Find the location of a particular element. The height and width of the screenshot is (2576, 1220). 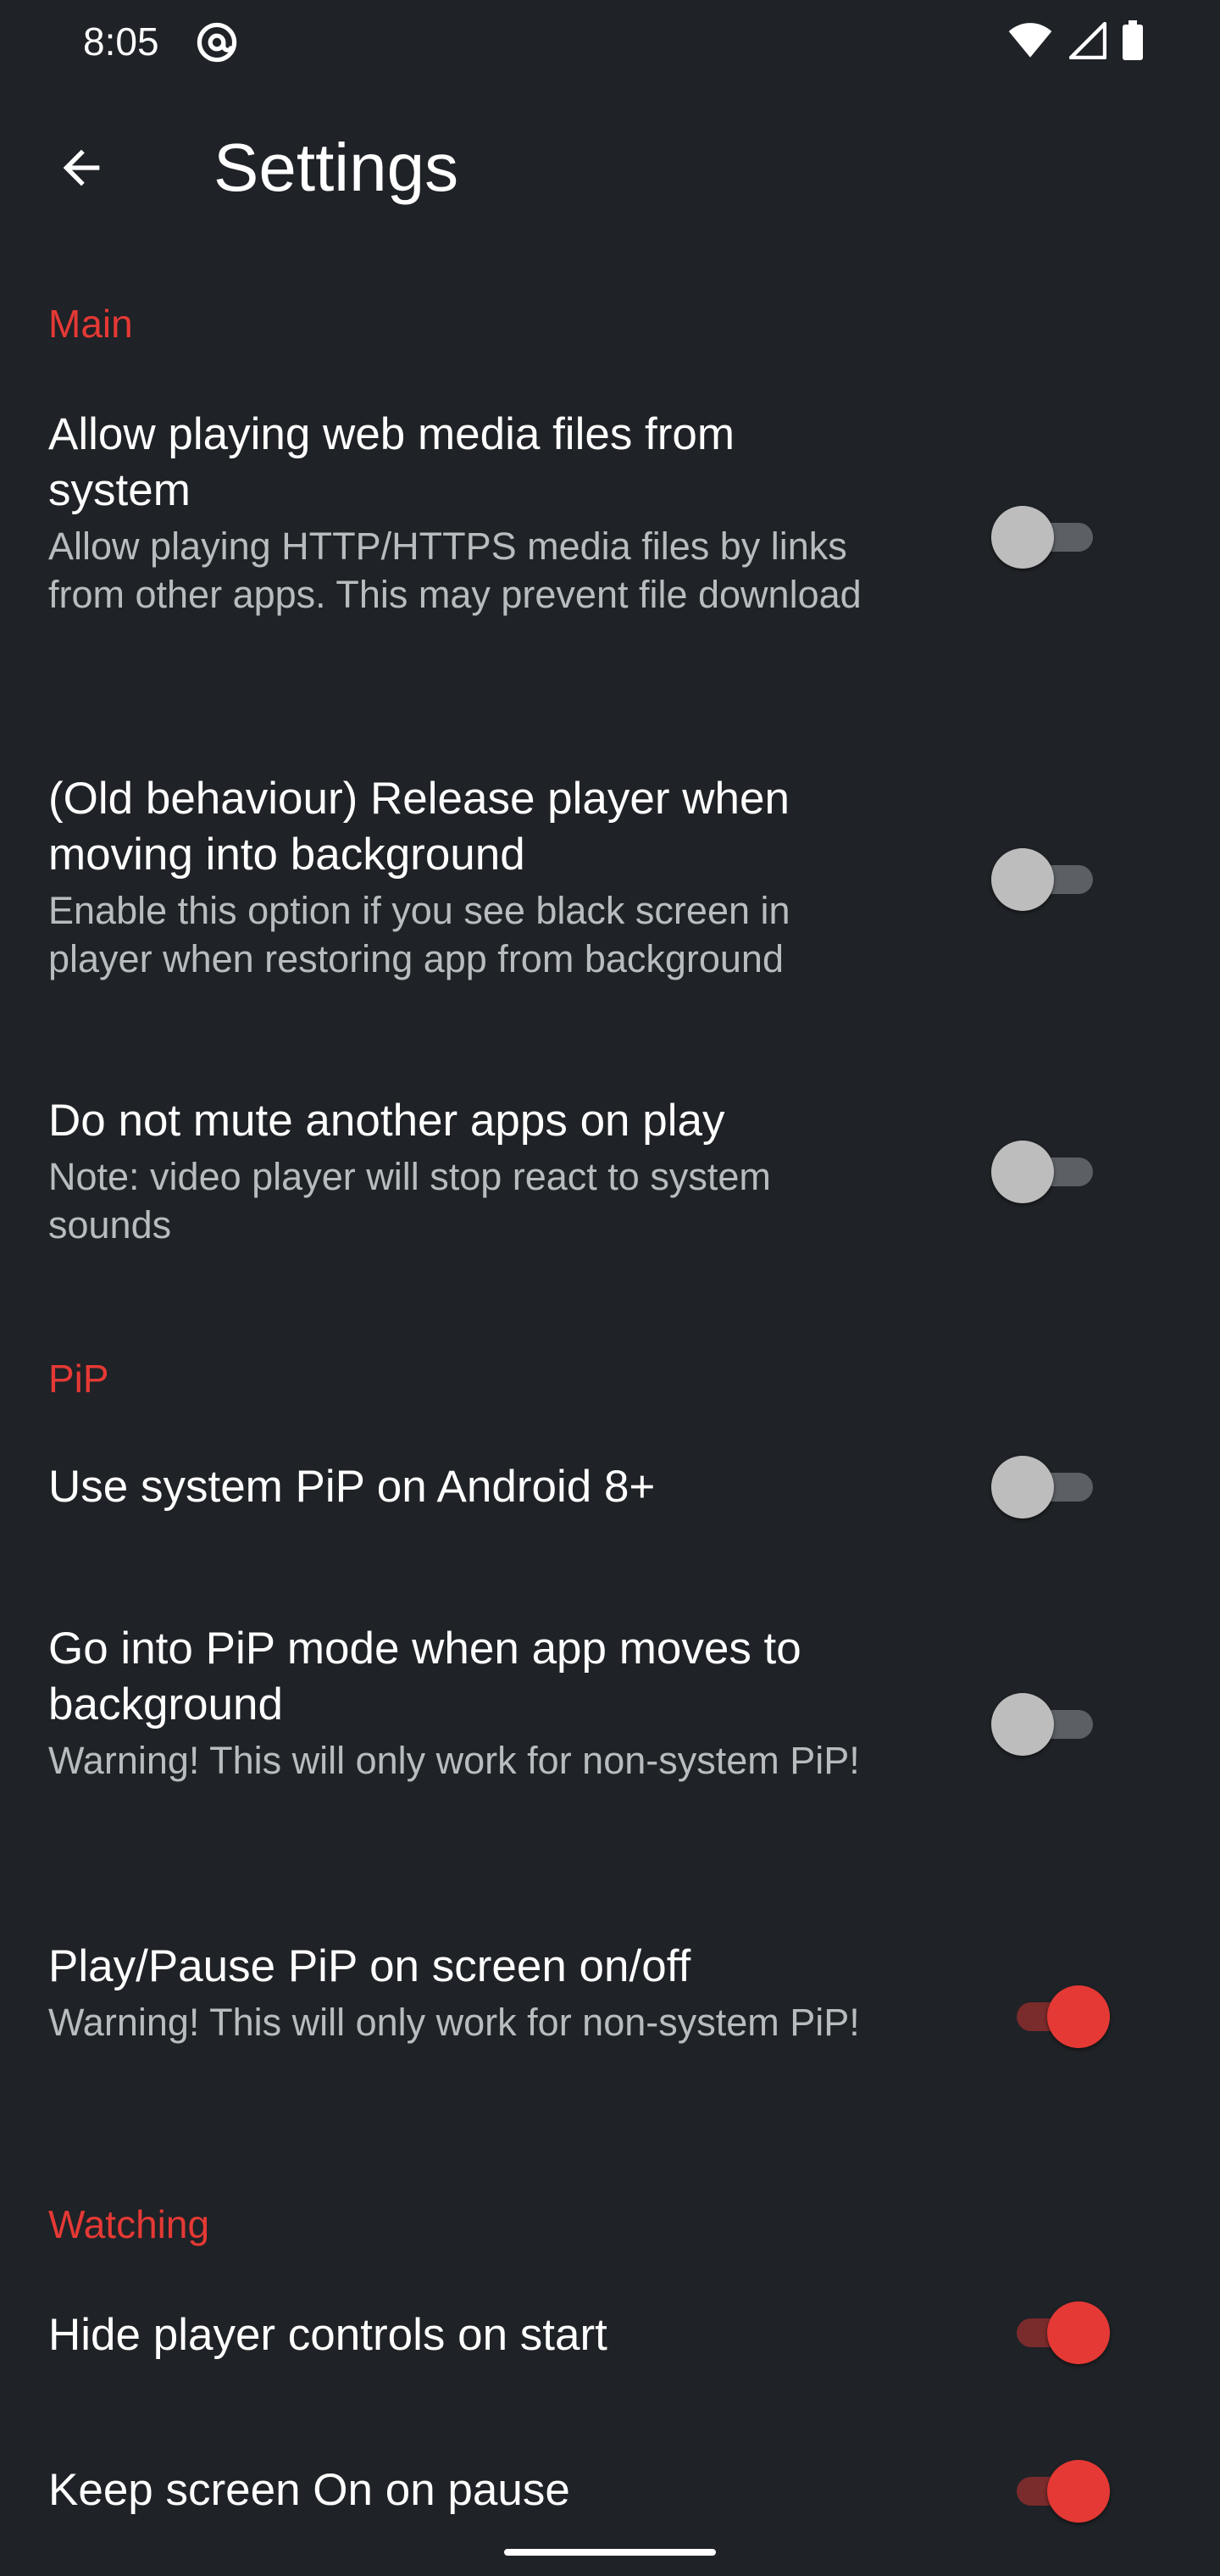

pref-hide-player-controls: Hide player controls on start is located at coordinates (610, 2334).